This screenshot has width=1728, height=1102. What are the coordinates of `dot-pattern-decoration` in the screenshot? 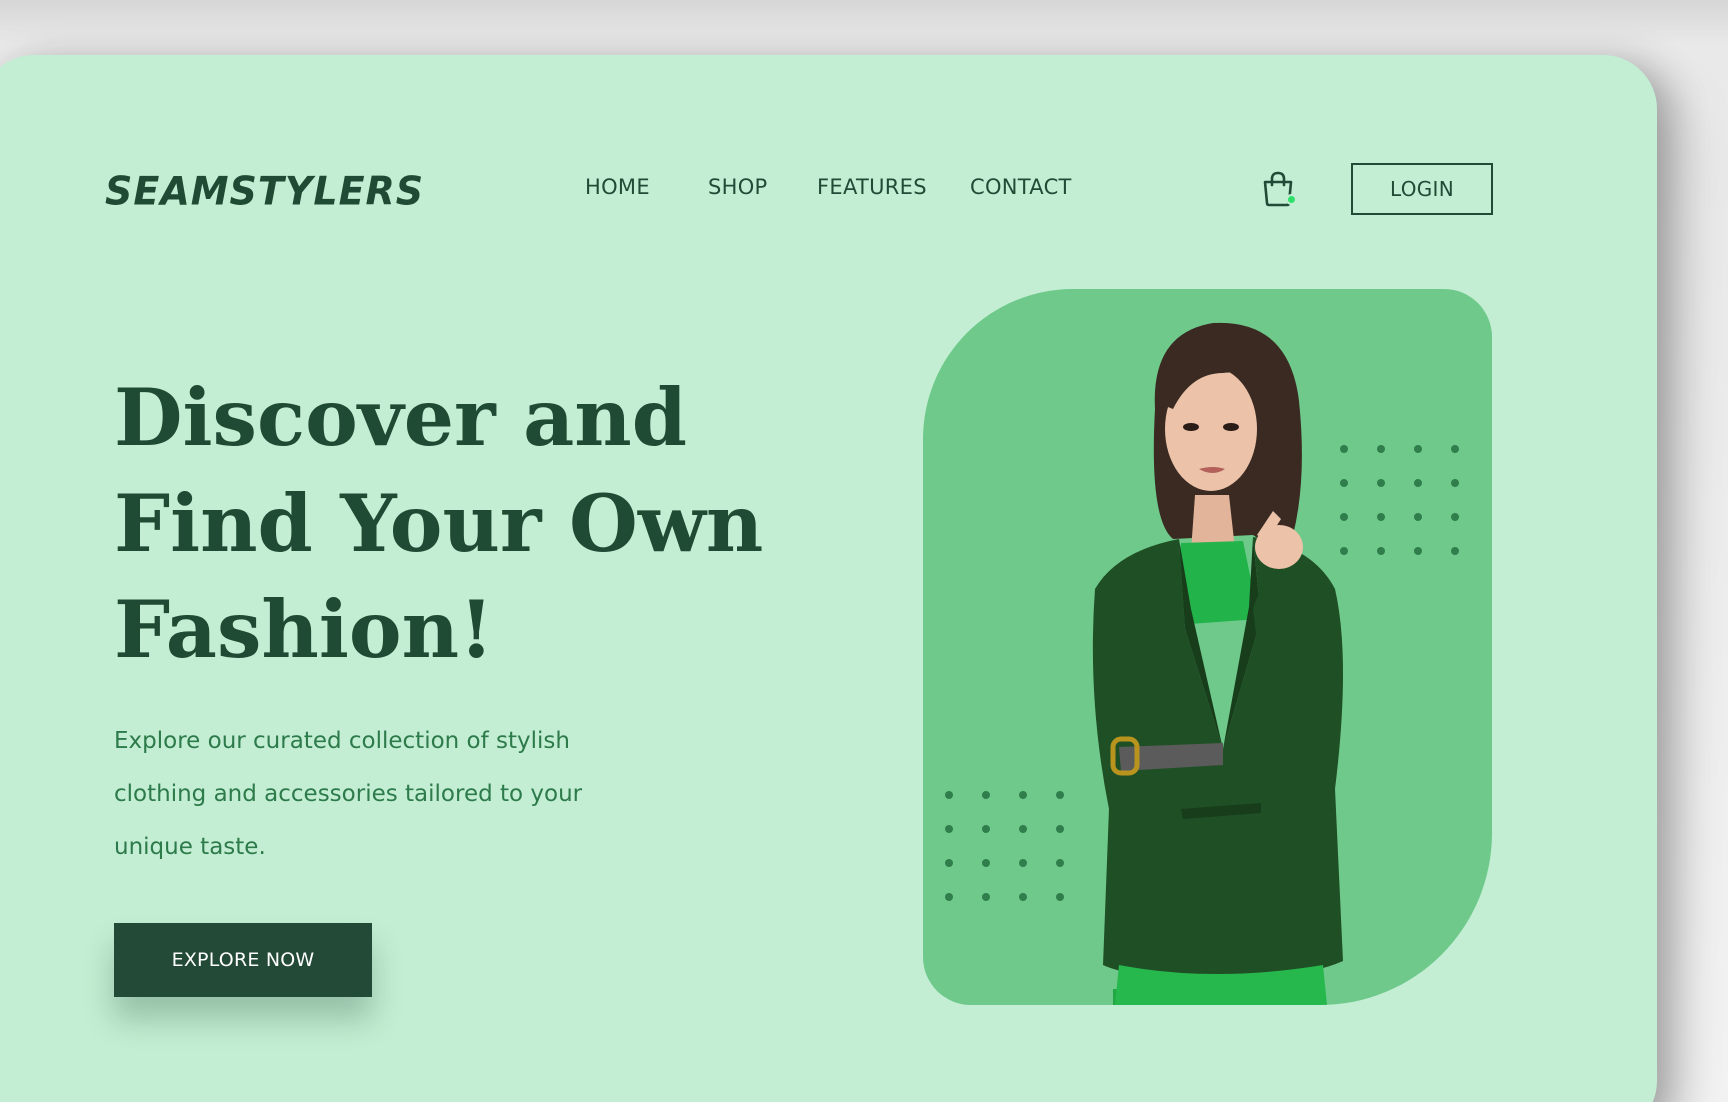 It's located at (1015, 846).